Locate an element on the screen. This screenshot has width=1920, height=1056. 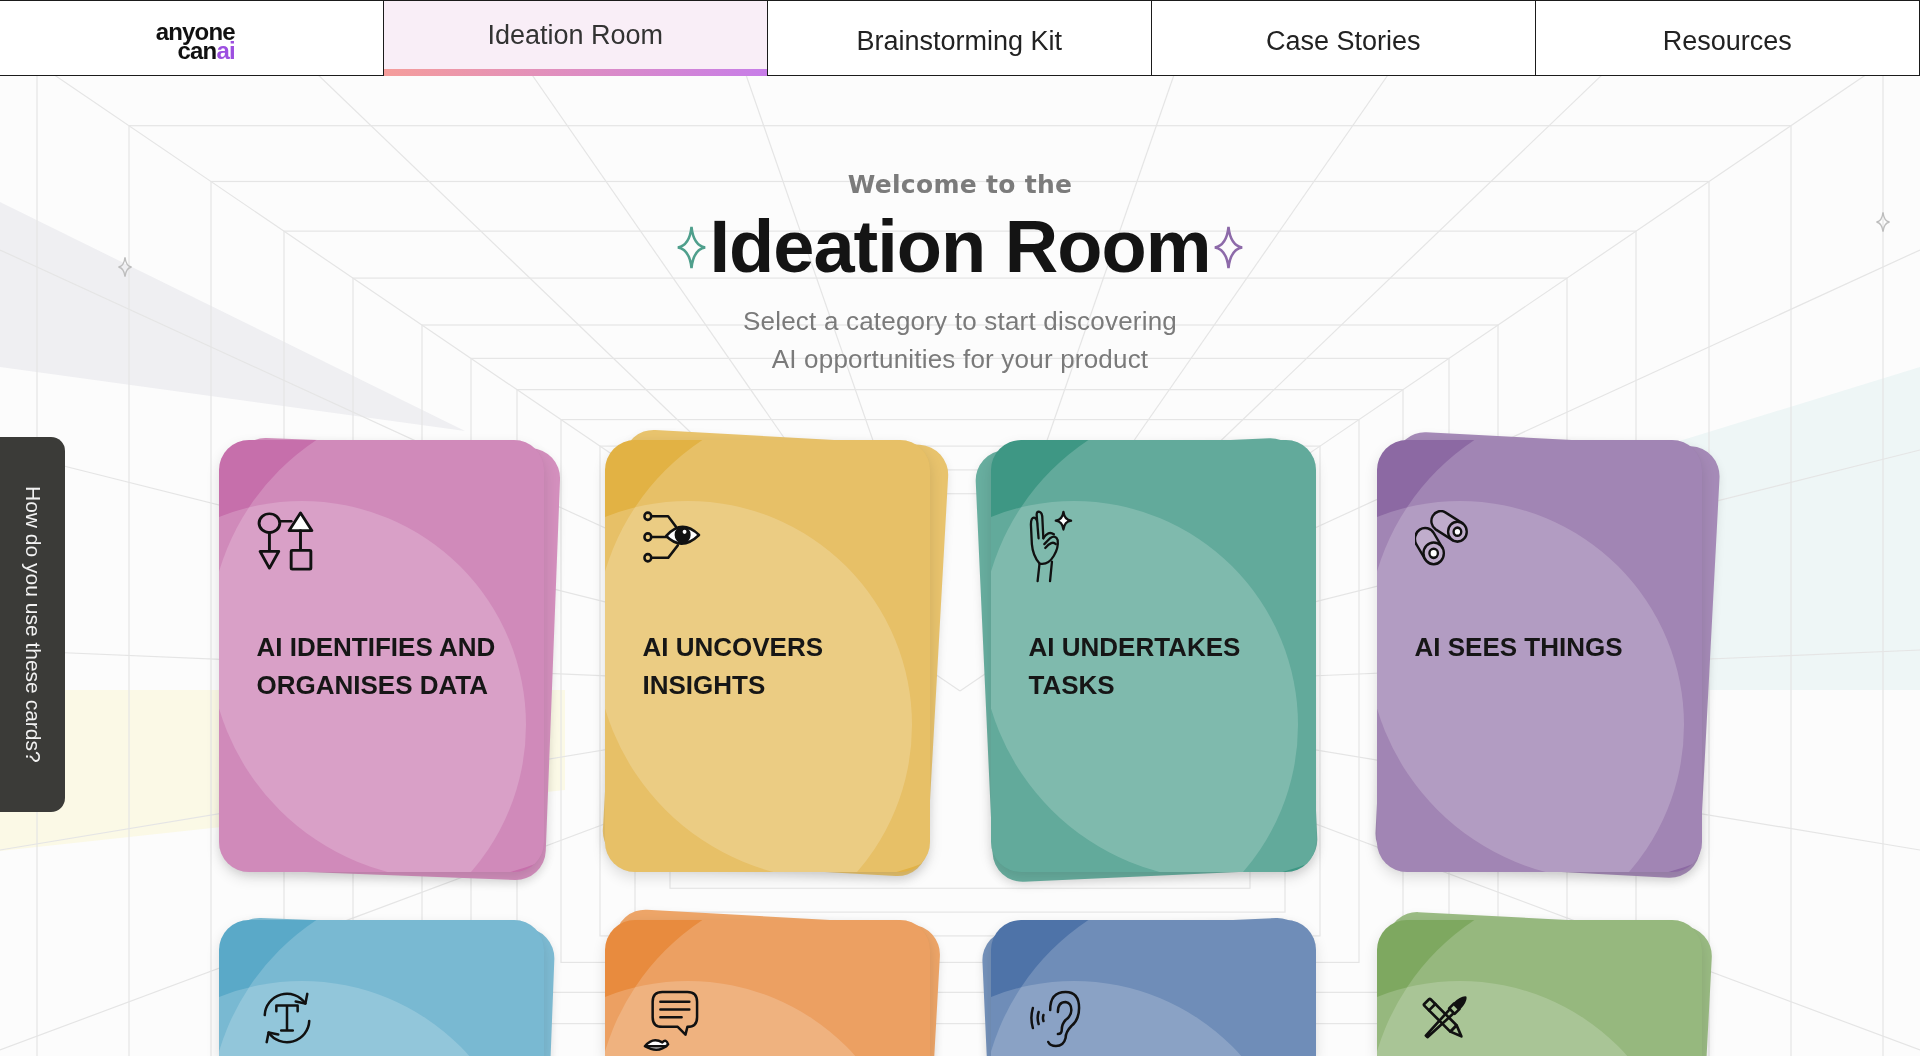
binoculars-icon is located at coordinates (1442, 538).